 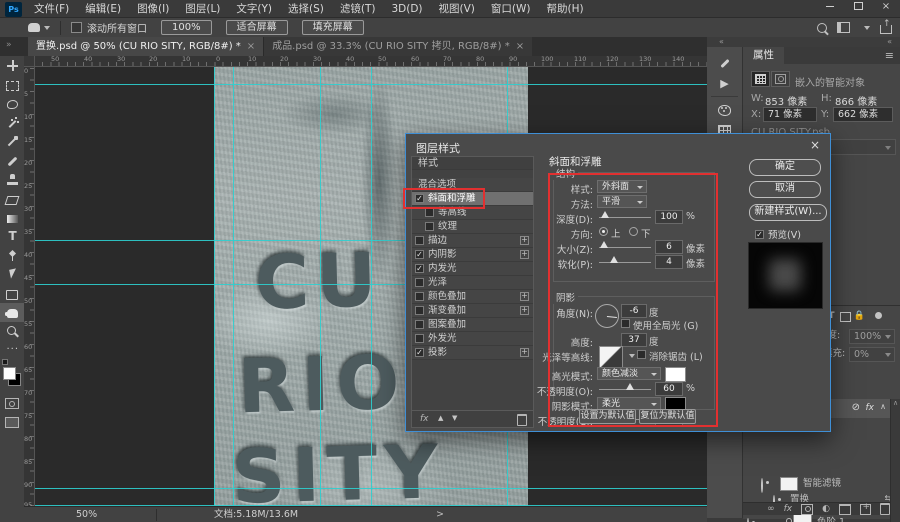 What do you see at coordinates (457, 9) in the screenshot?
I see `menu-item: 视图(V)` at bounding box center [457, 9].